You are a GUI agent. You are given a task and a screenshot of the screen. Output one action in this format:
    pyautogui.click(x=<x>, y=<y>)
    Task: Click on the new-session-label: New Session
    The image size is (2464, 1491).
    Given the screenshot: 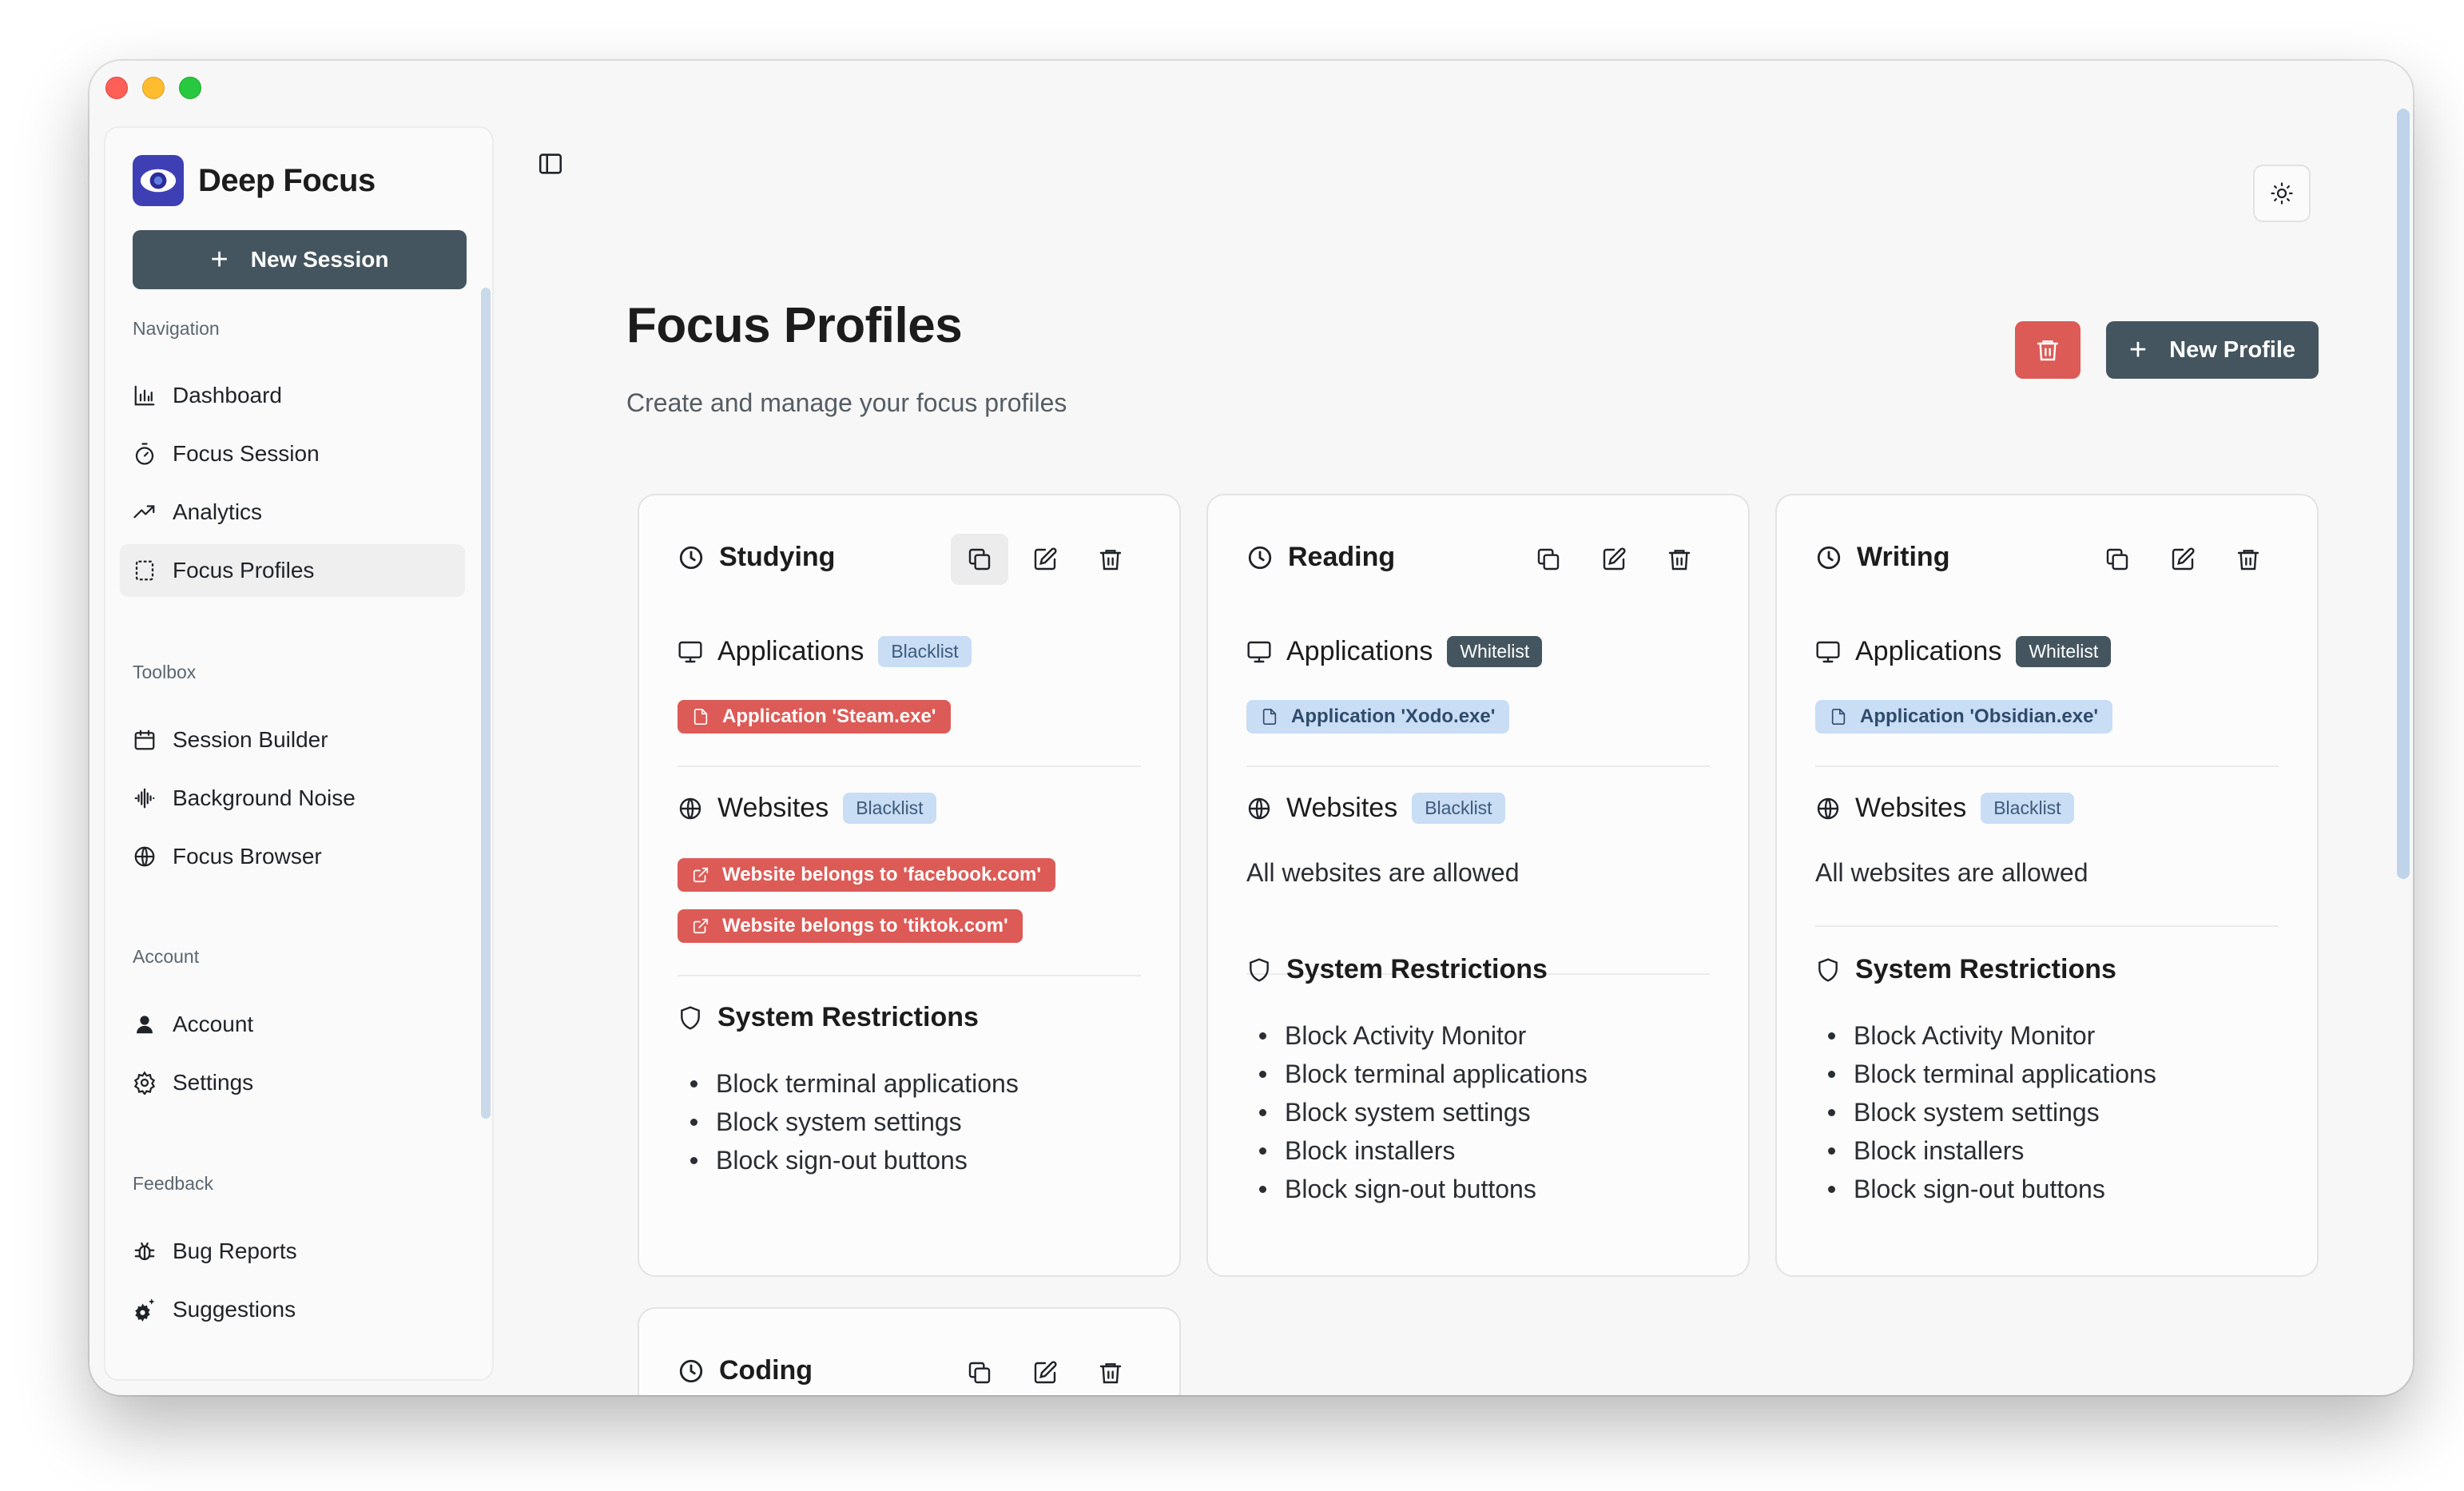 What is the action you would take?
    pyautogui.click(x=319, y=259)
    